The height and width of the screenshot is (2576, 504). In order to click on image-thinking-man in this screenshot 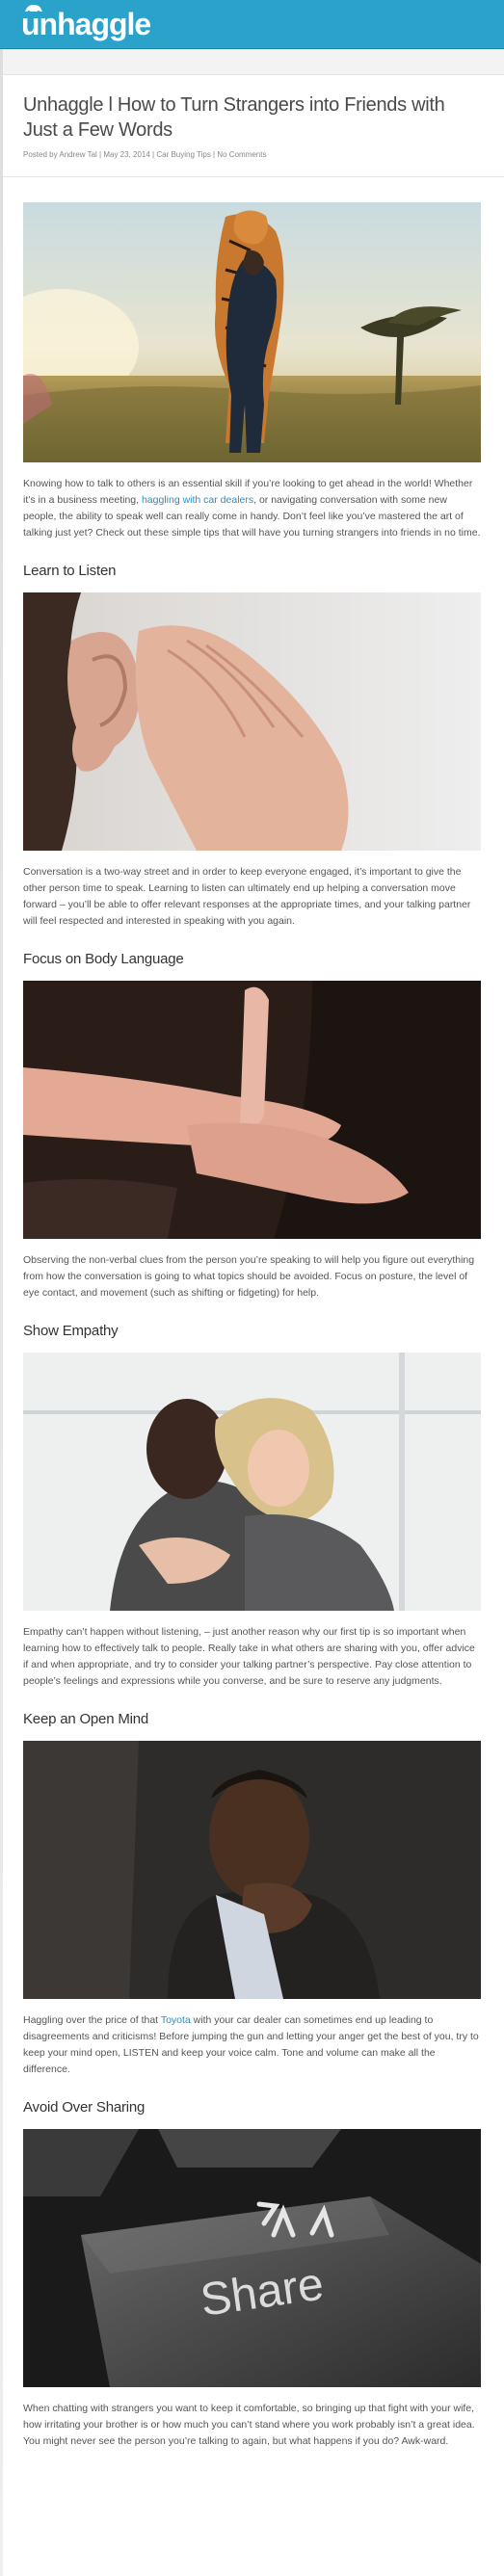, I will do `click(252, 1870)`.